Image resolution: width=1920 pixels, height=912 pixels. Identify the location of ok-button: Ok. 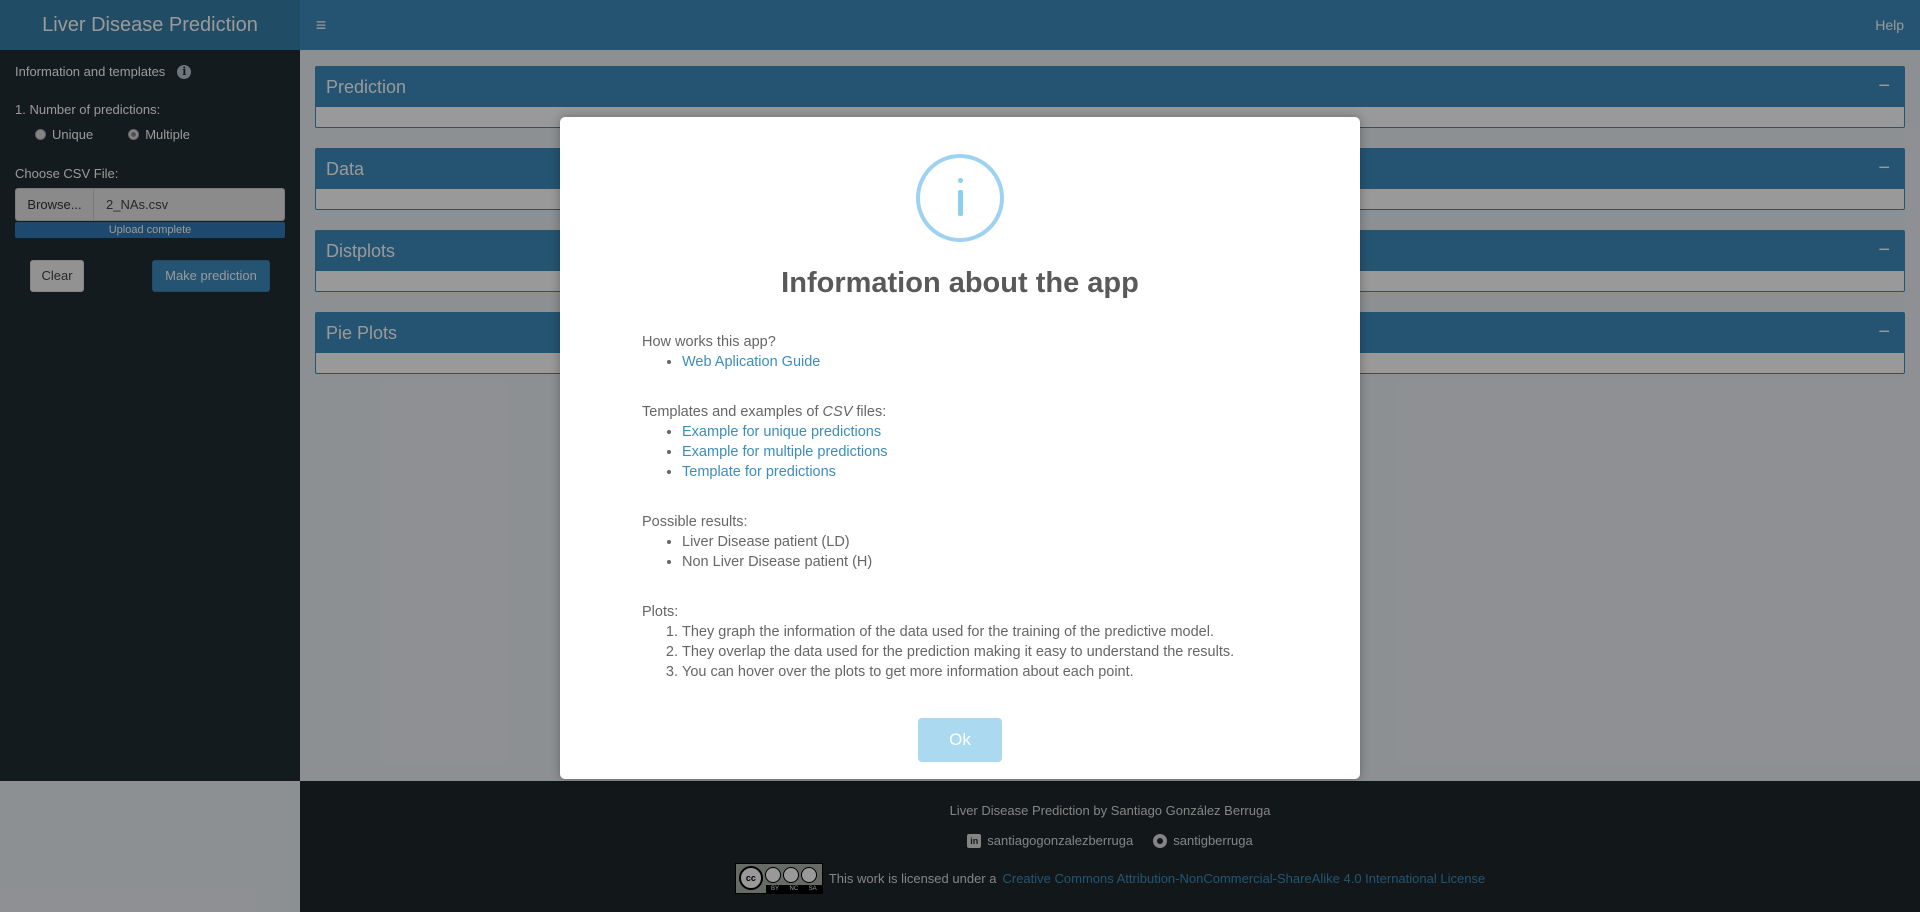
(960, 740).